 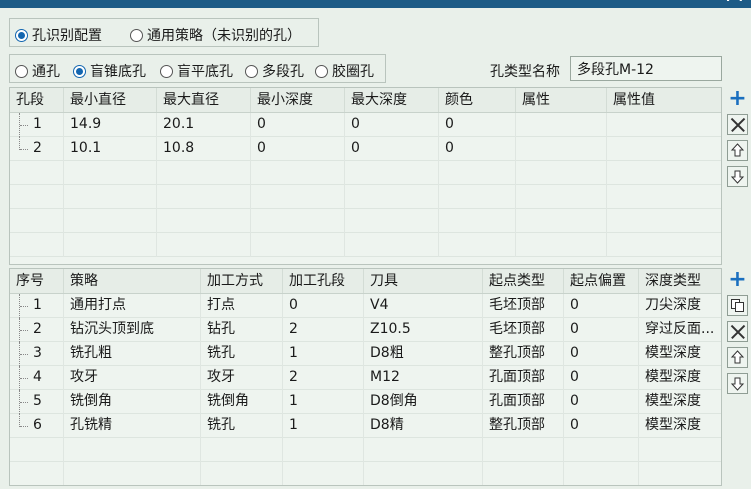 I want to click on strategy-index: 1, so click(x=45, y=306).